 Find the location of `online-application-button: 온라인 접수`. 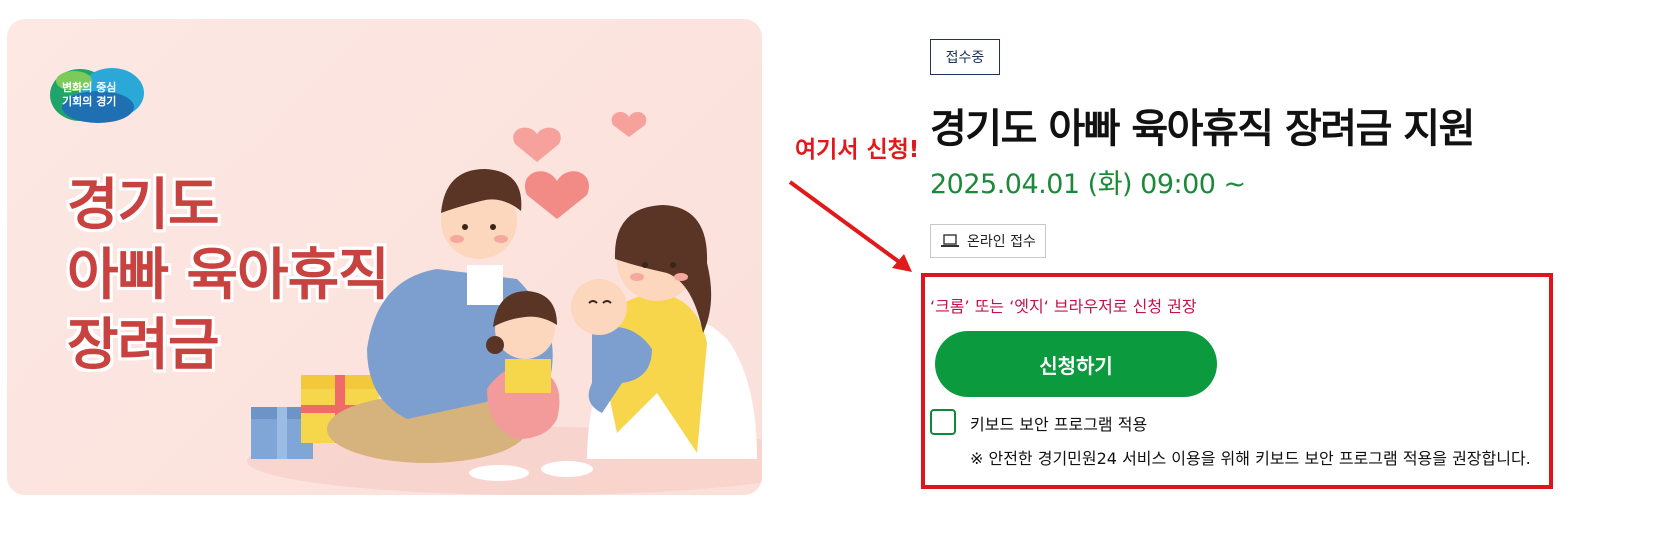

online-application-button: 온라인 접수 is located at coordinates (988, 241).